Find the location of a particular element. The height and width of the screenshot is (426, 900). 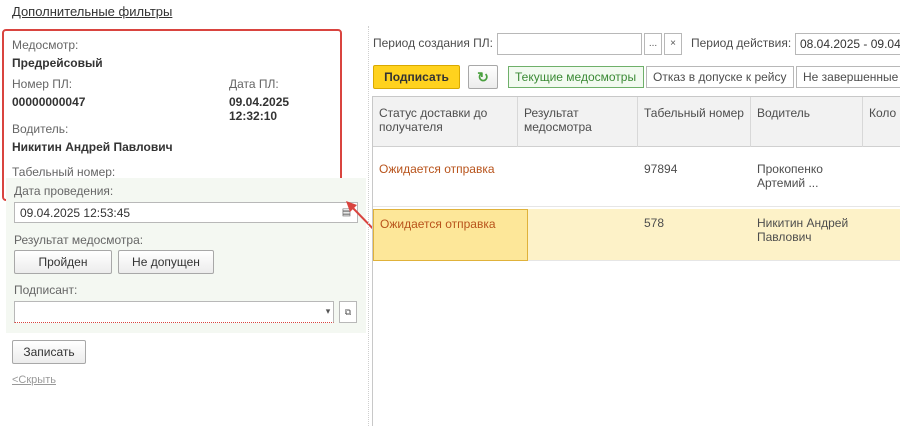

period-valid-input: 08.04.2025 - 09.04. is located at coordinates (847, 44).